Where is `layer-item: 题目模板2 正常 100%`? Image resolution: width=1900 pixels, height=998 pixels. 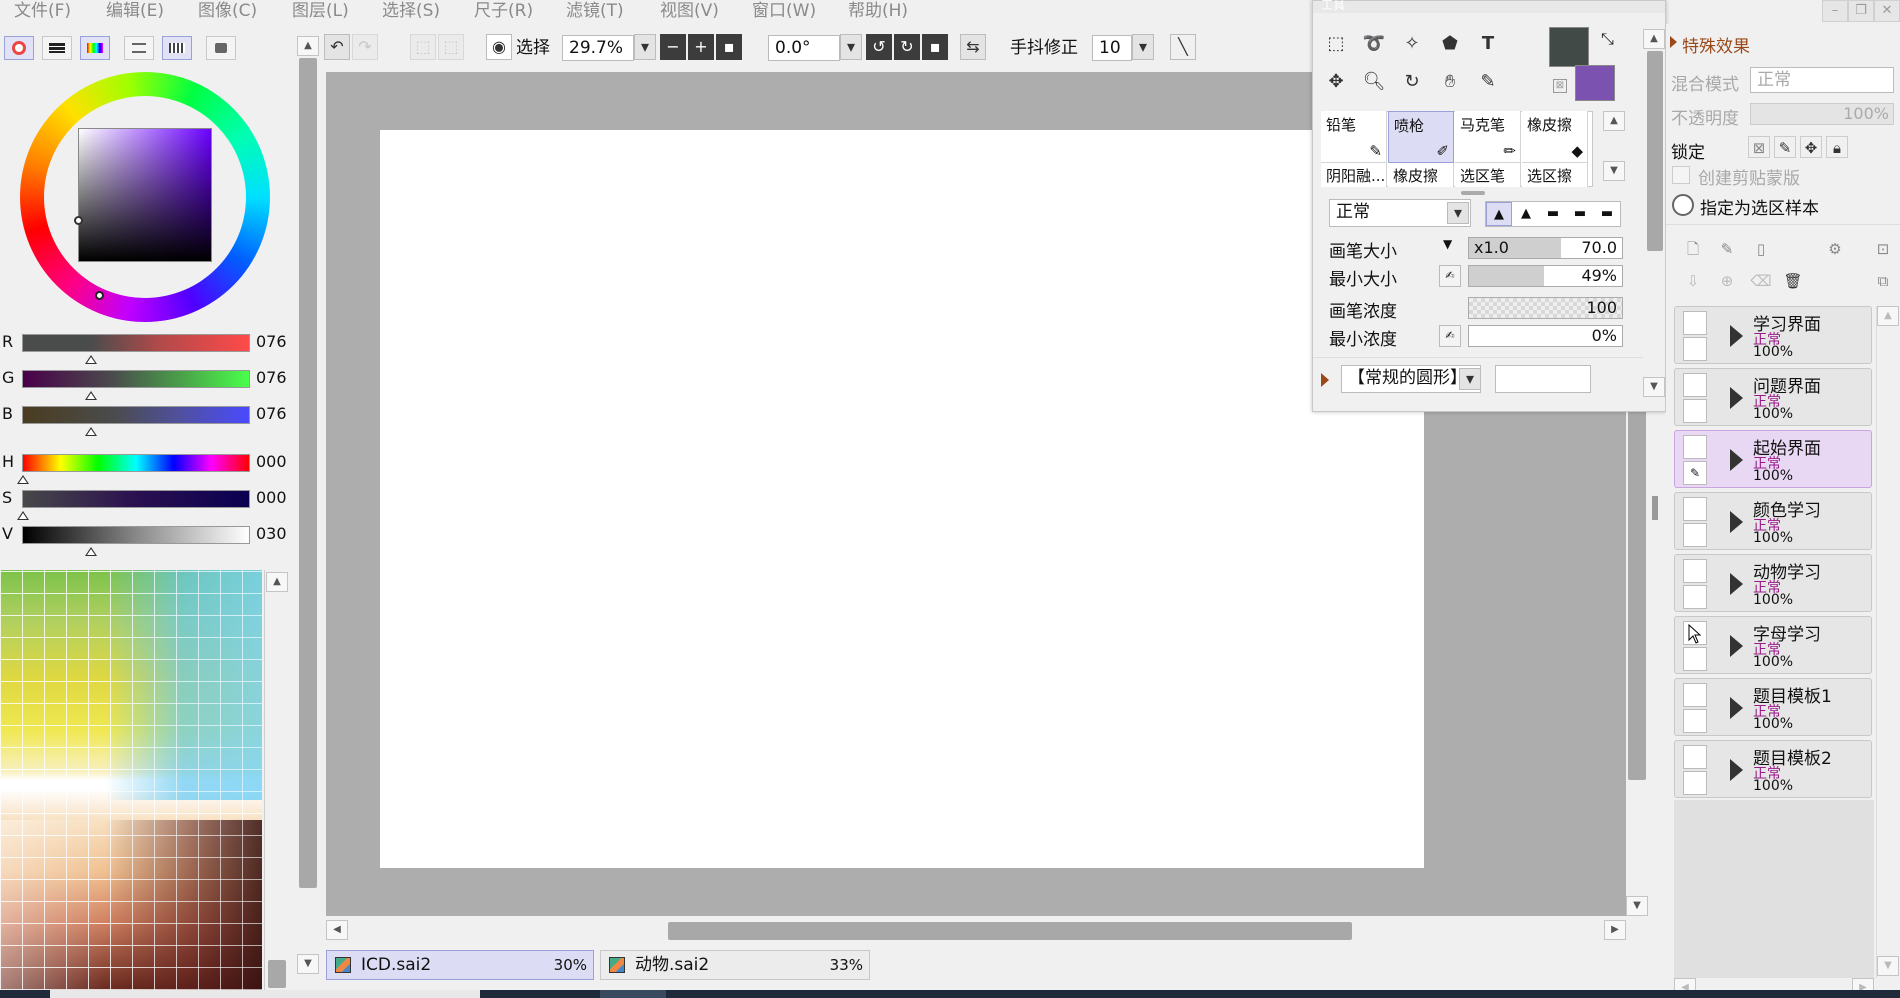
layer-item: 题目模板2 正常 100% is located at coordinates (1773, 769).